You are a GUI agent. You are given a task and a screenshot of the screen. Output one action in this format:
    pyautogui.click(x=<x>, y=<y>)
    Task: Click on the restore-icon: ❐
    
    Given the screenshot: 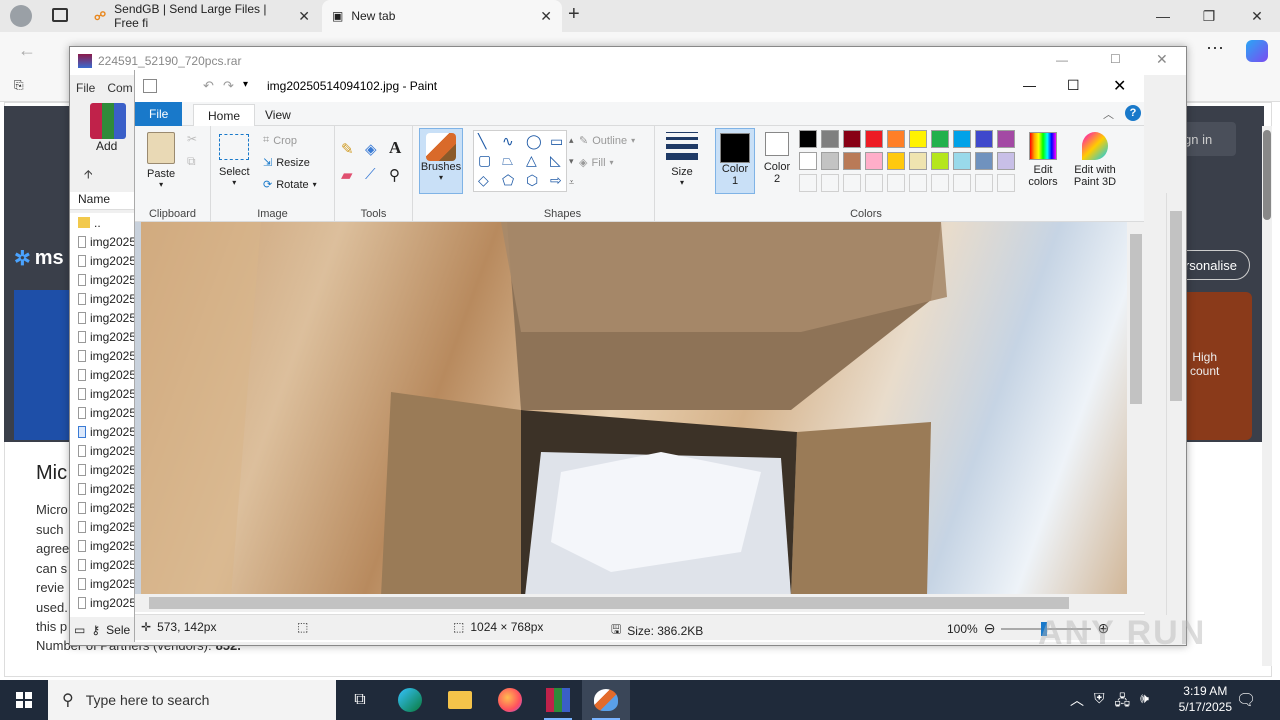 What is the action you would take?
    pyautogui.click(x=1209, y=16)
    